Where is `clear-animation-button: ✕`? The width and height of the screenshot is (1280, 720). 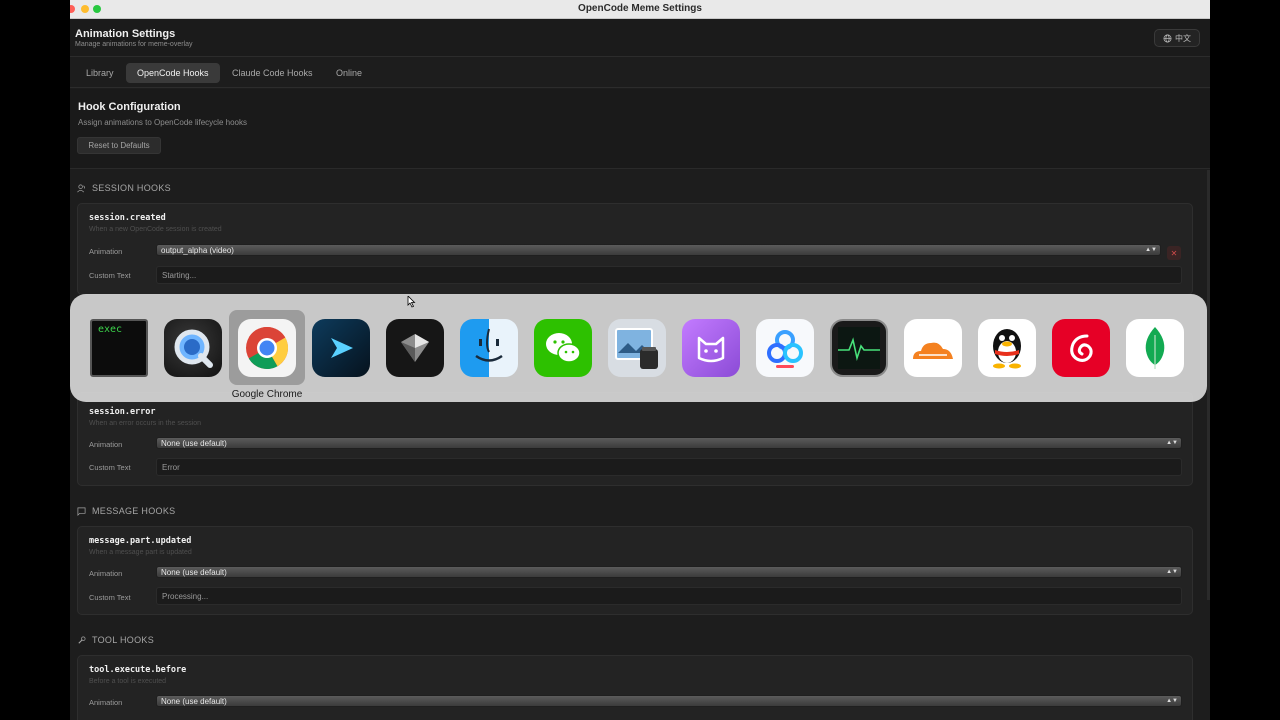 clear-animation-button: ✕ is located at coordinates (1174, 253).